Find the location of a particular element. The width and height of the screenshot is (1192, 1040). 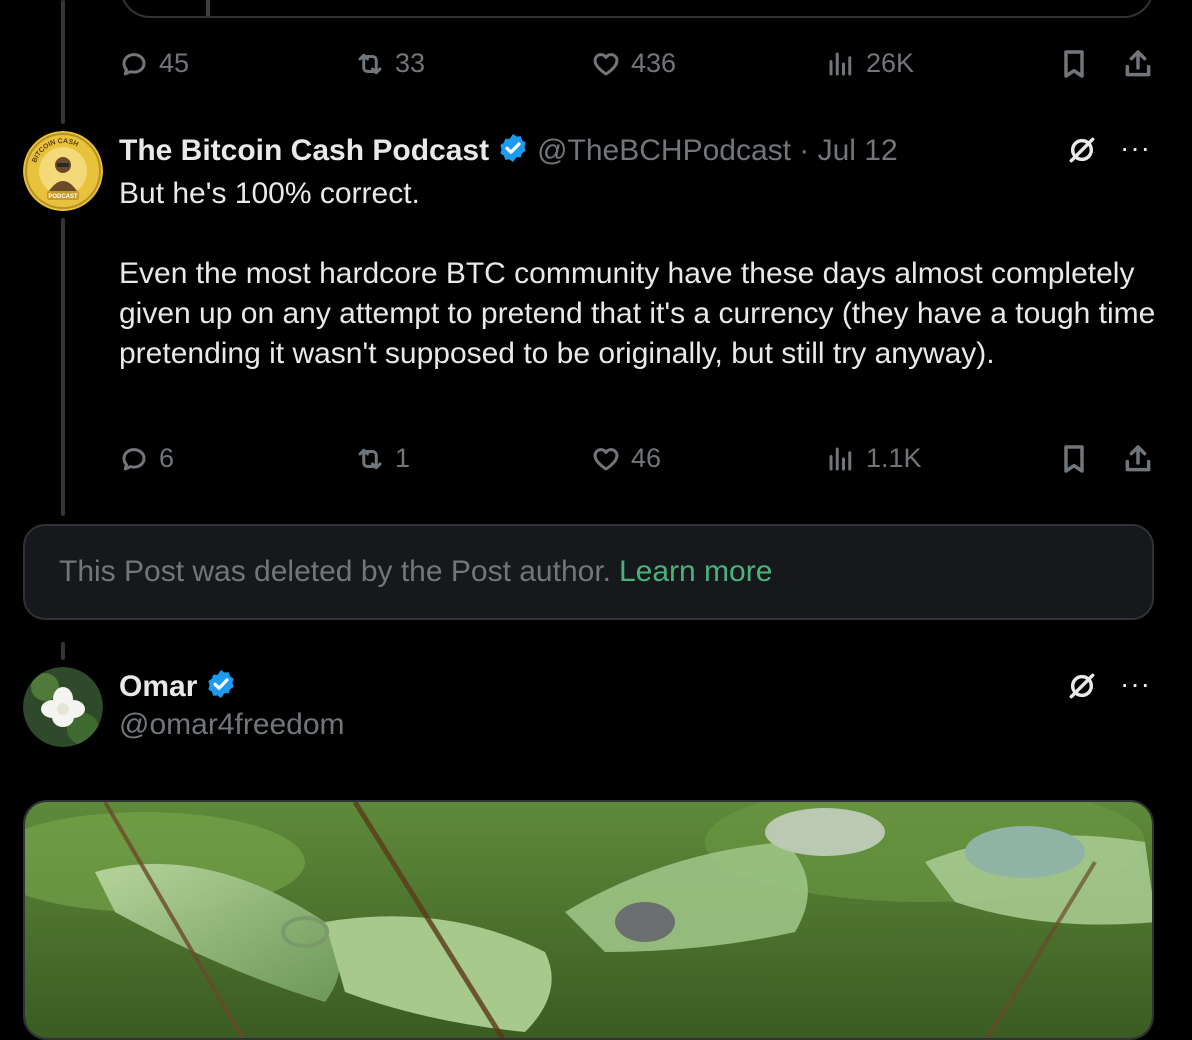

thread-line-bottom is located at coordinates (63, 651).